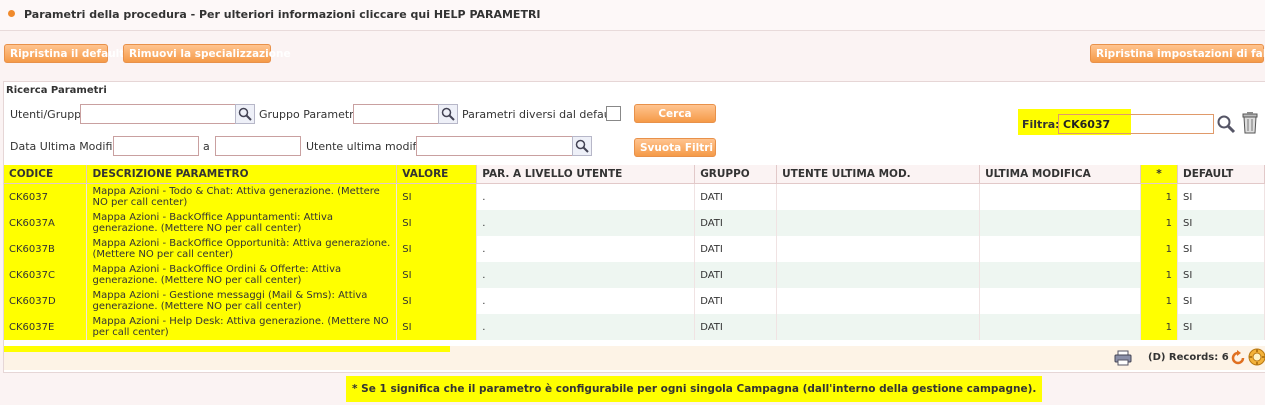  I want to click on print-icon, so click(1123, 359).